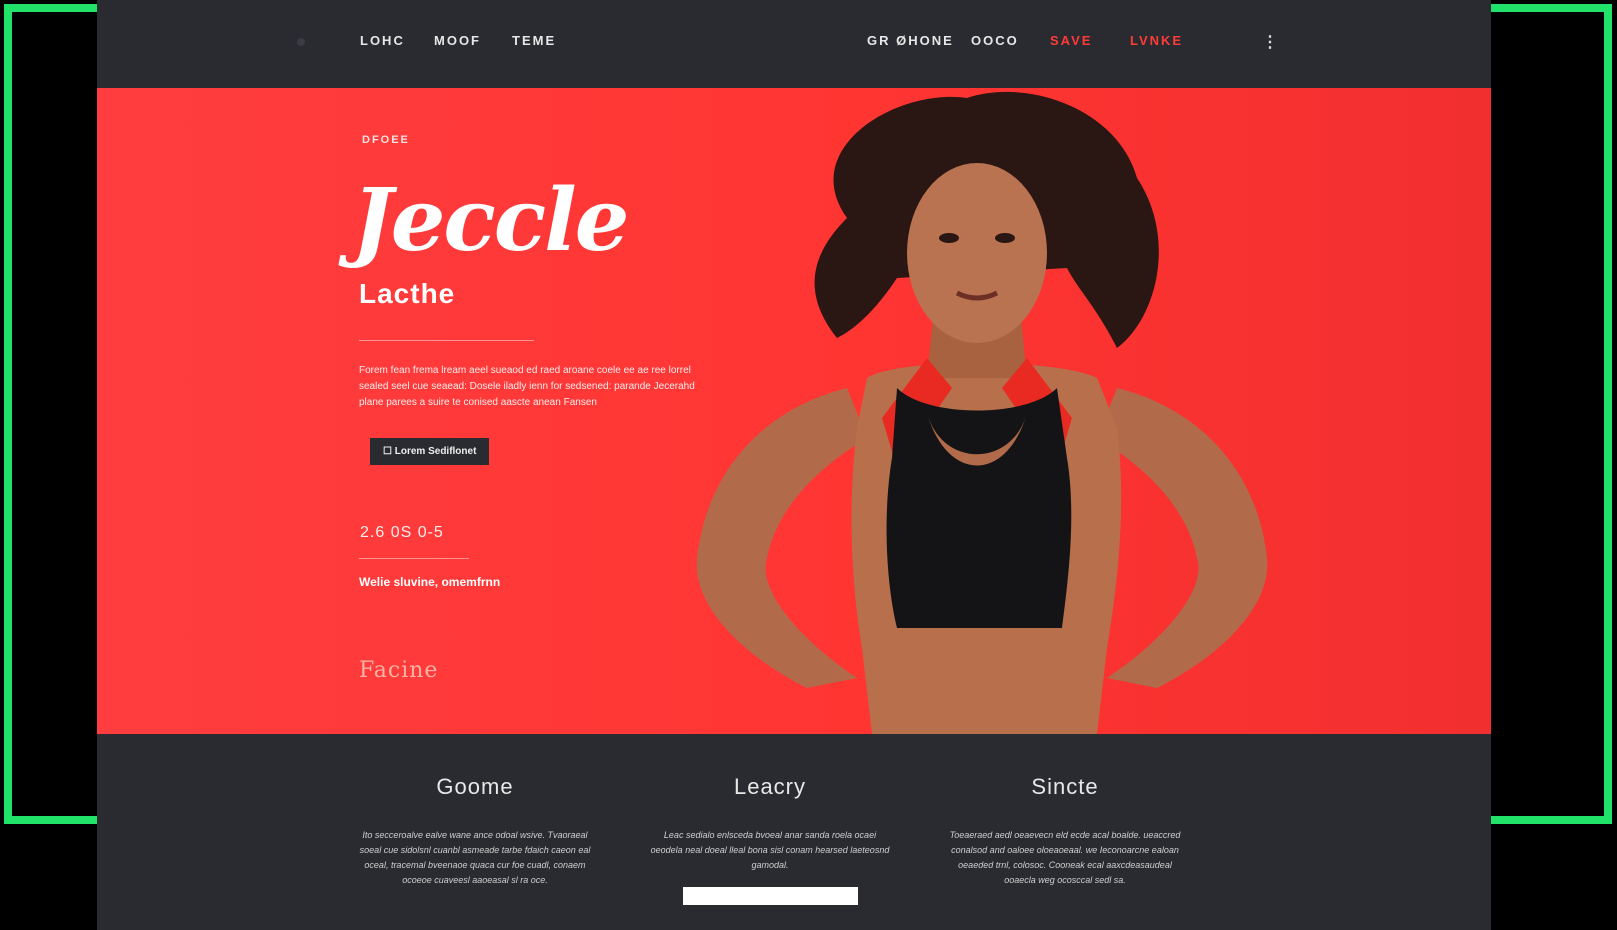 The width and height of the screenshot is (1617, 930). Describe the element at coordinates (475, 786) in the screenshot. I see `feature-heading: Goome` at that location.